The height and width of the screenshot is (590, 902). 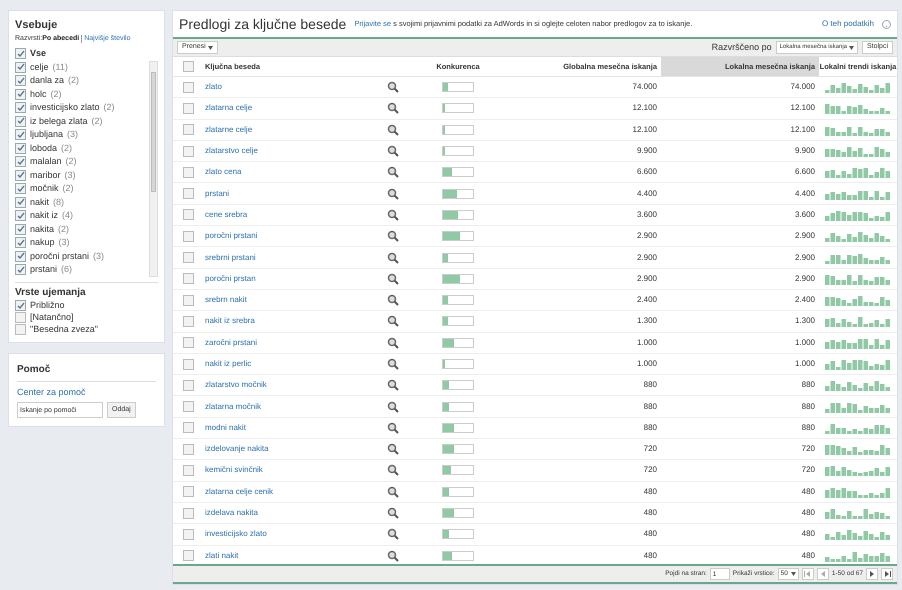 What do you see at coordinates (296, 428) in the screenshot?
I see `keyword-link: modni nakit` at bounding box center [296, 428].